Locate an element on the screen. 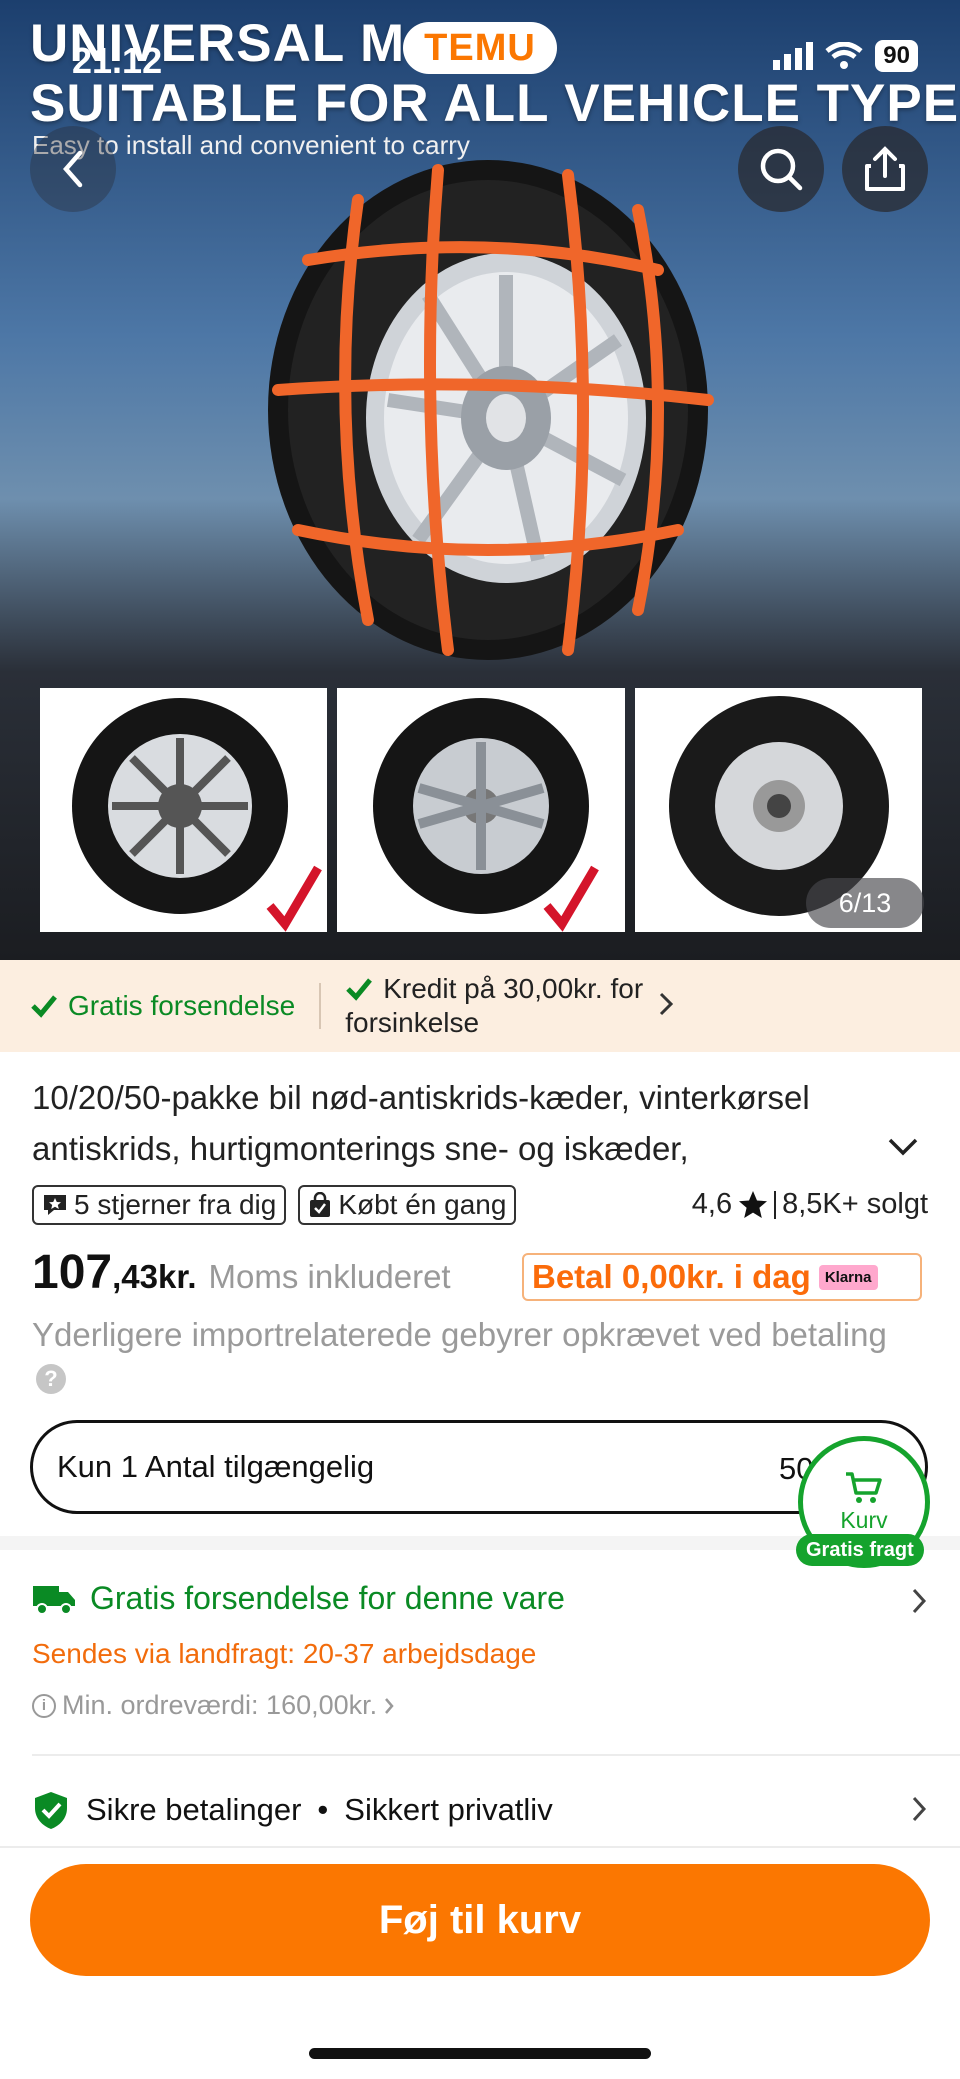  search-button is located at coordinates (781, 169).